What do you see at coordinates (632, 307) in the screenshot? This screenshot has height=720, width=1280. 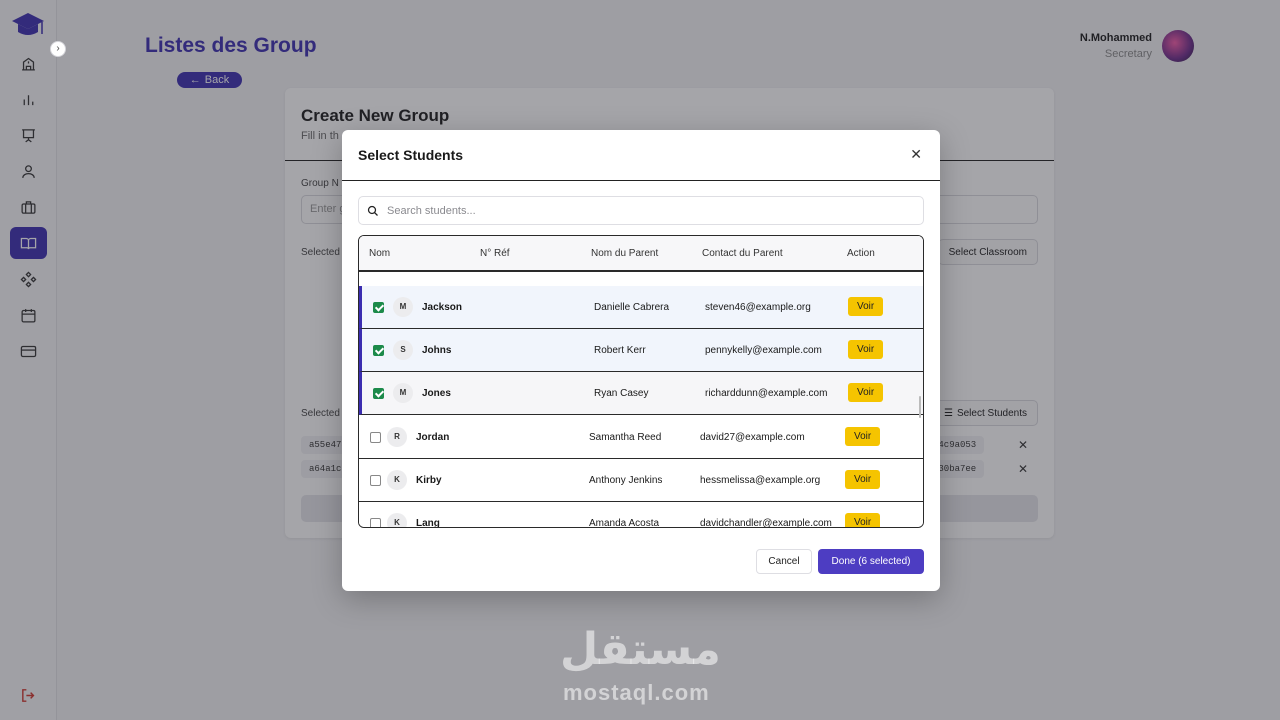 I see `parent-name: Danielle Cabrera` at bounding box center [632, 307].